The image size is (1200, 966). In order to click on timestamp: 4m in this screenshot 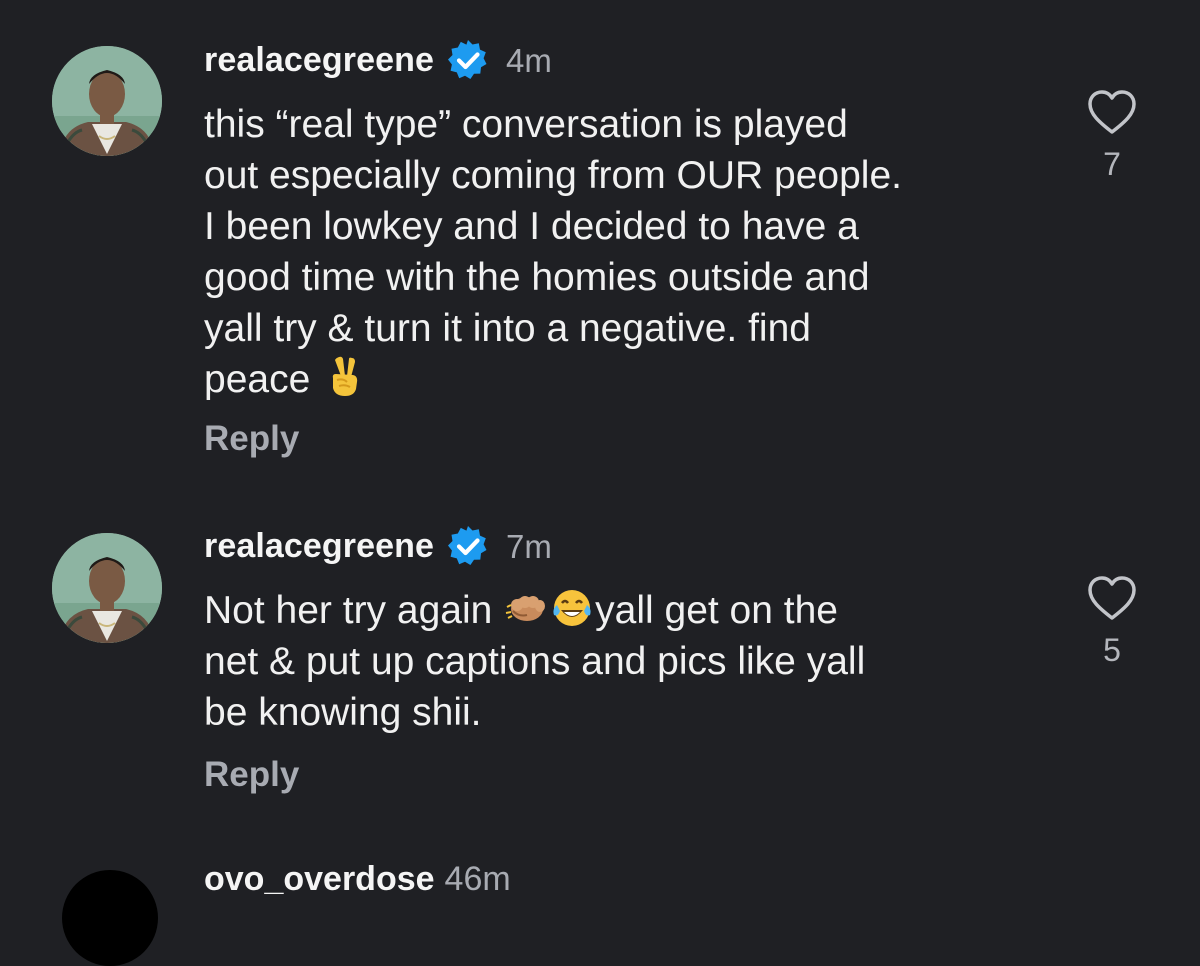, I will do `click(529, 60)`.